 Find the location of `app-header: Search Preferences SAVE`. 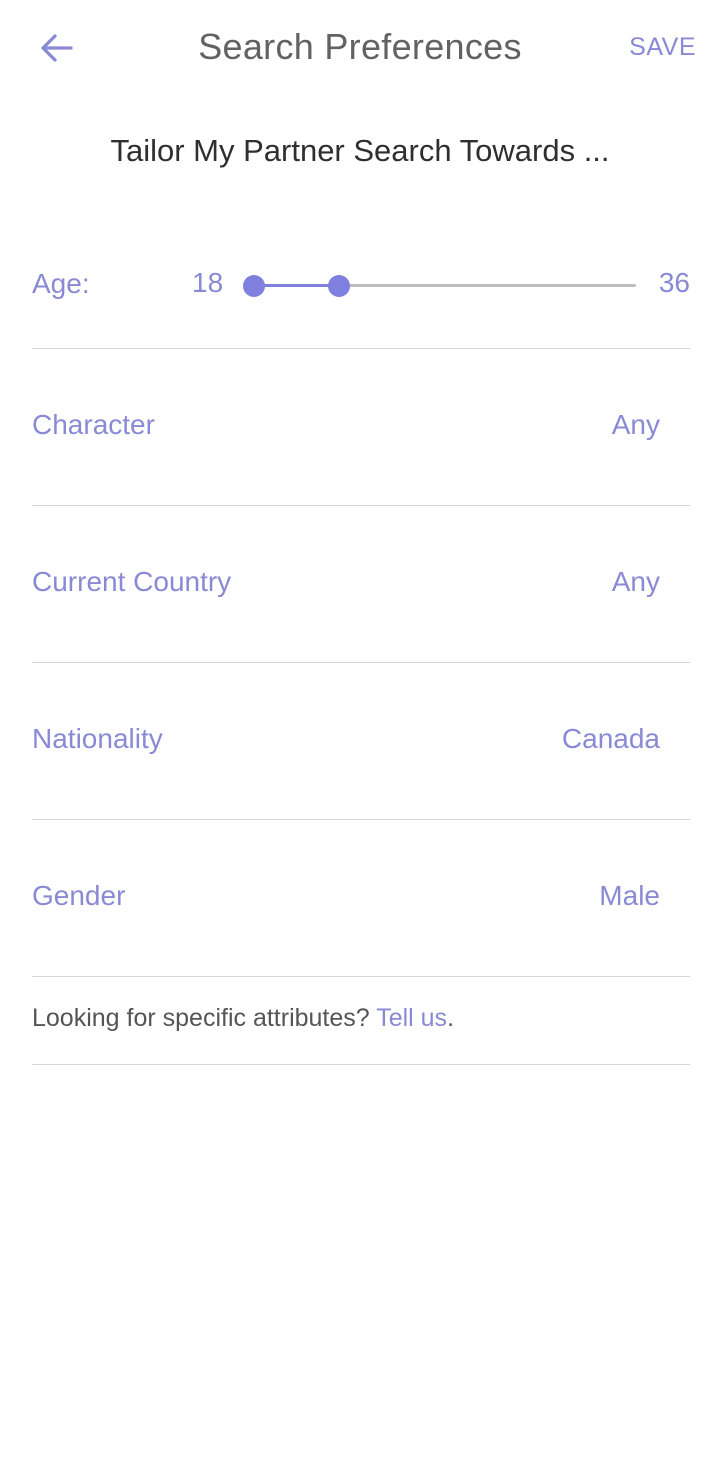

app-header: Search Preferences SAVE is located at coordinates (360, 48).